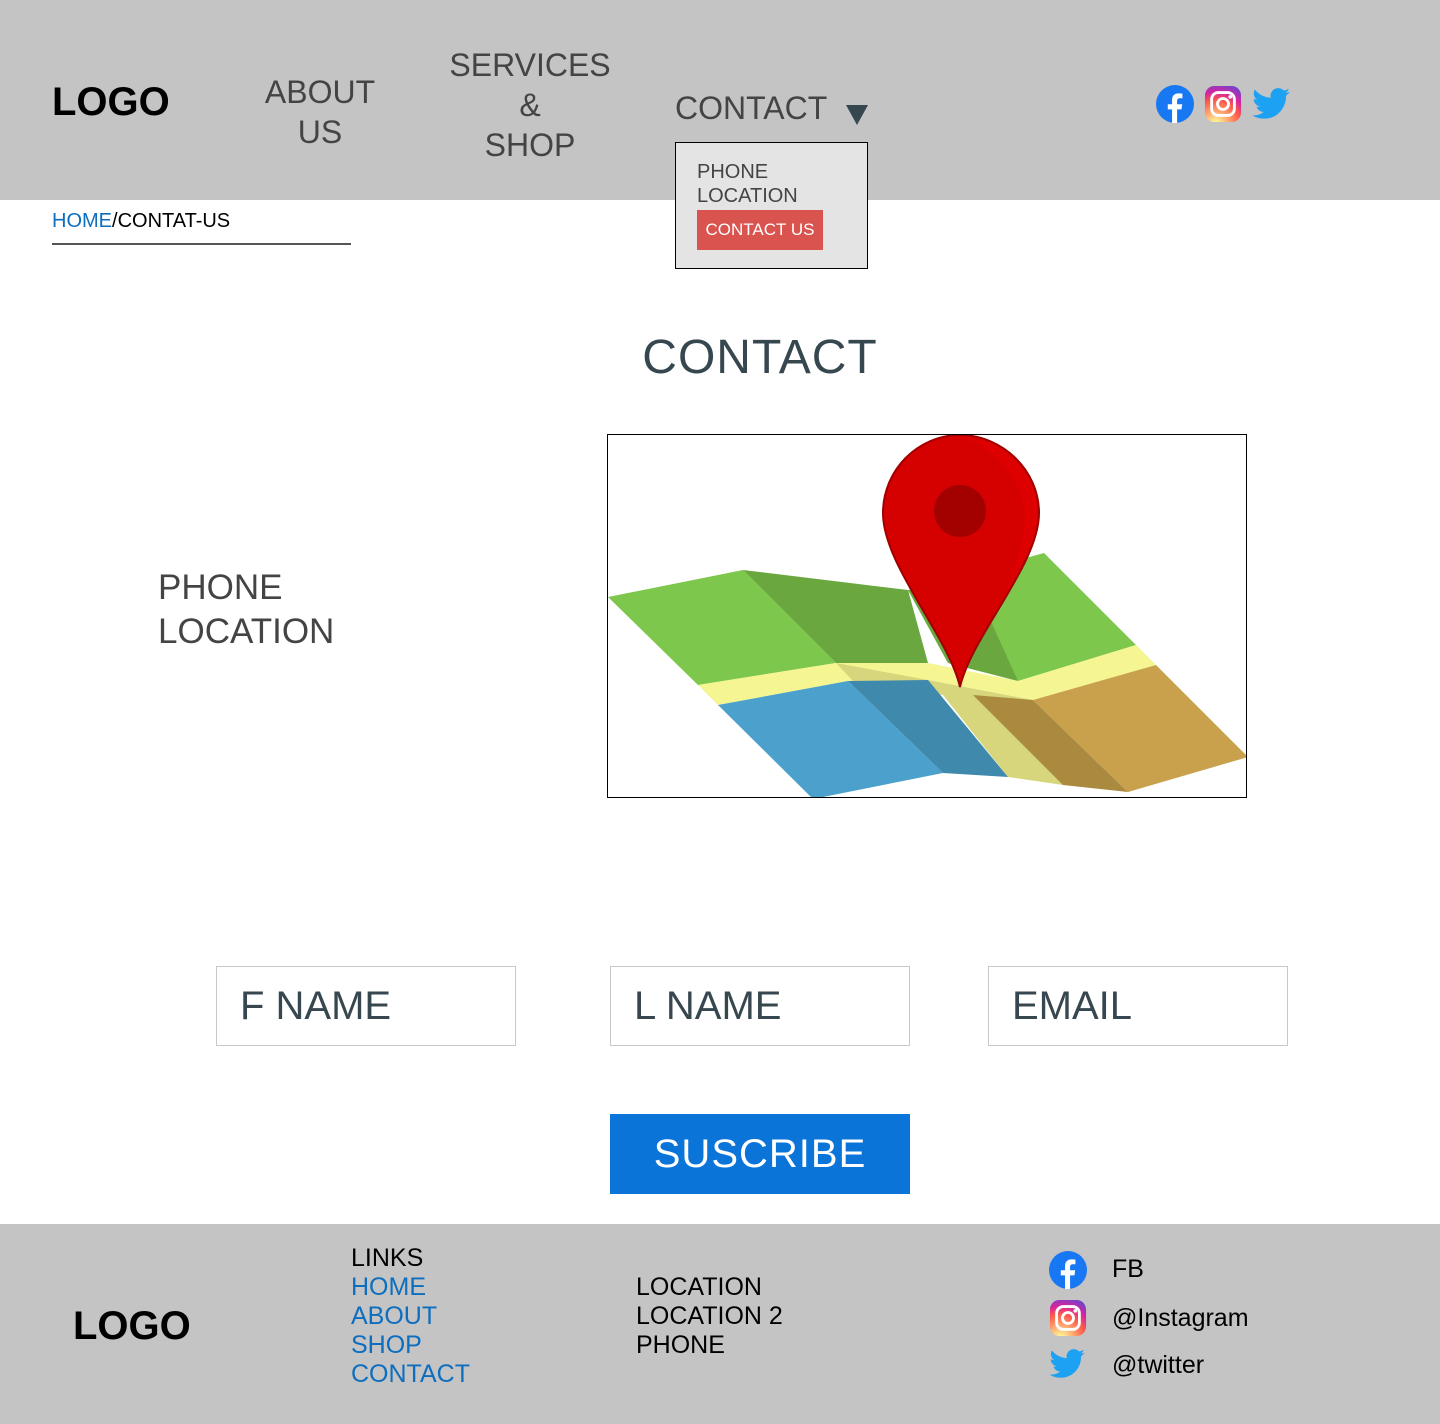 The width and height of the screenshot is (1440, 1424). I want to click on footer-facebook-label: FB, so click(1128, 1269).